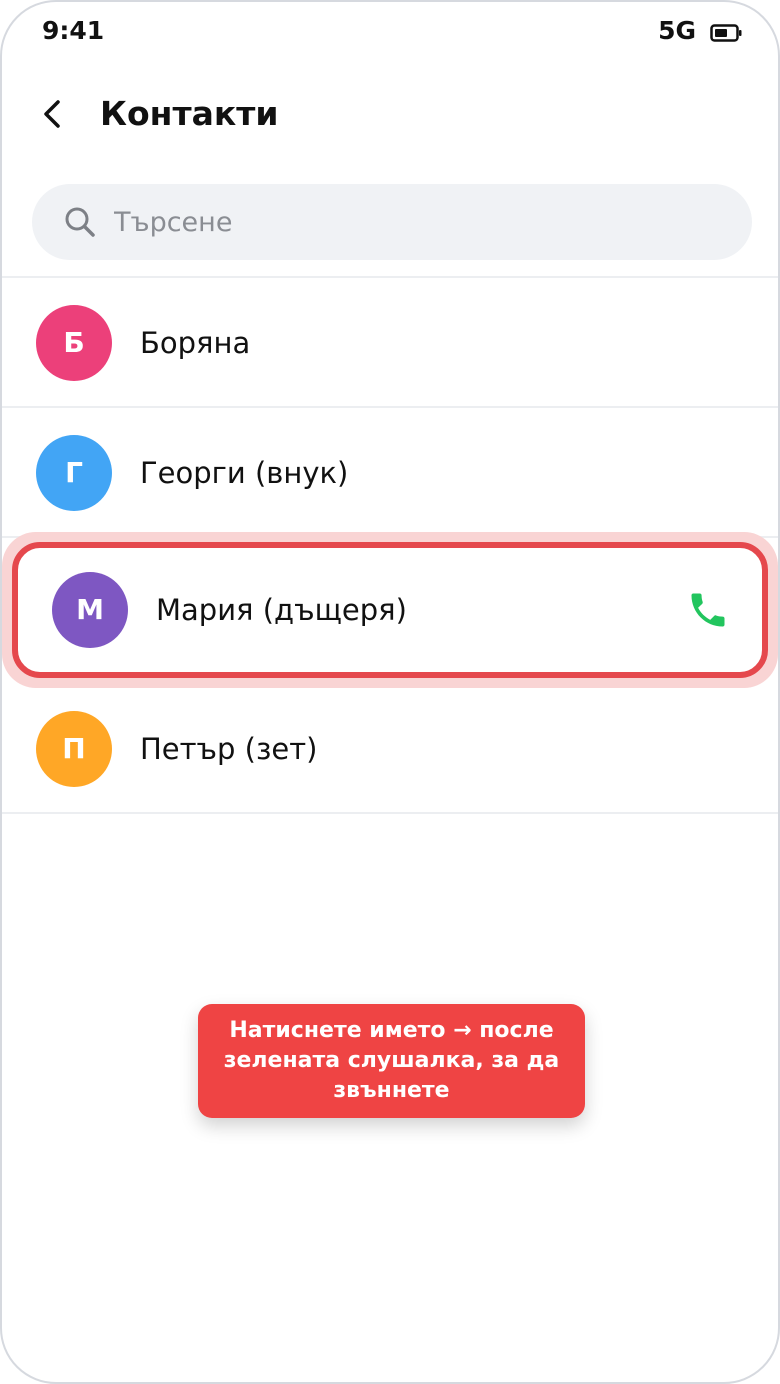  Describe the element at coordinates (229, 749) in the screenshot. I see `contact-name: Петър (зет)` at that location.